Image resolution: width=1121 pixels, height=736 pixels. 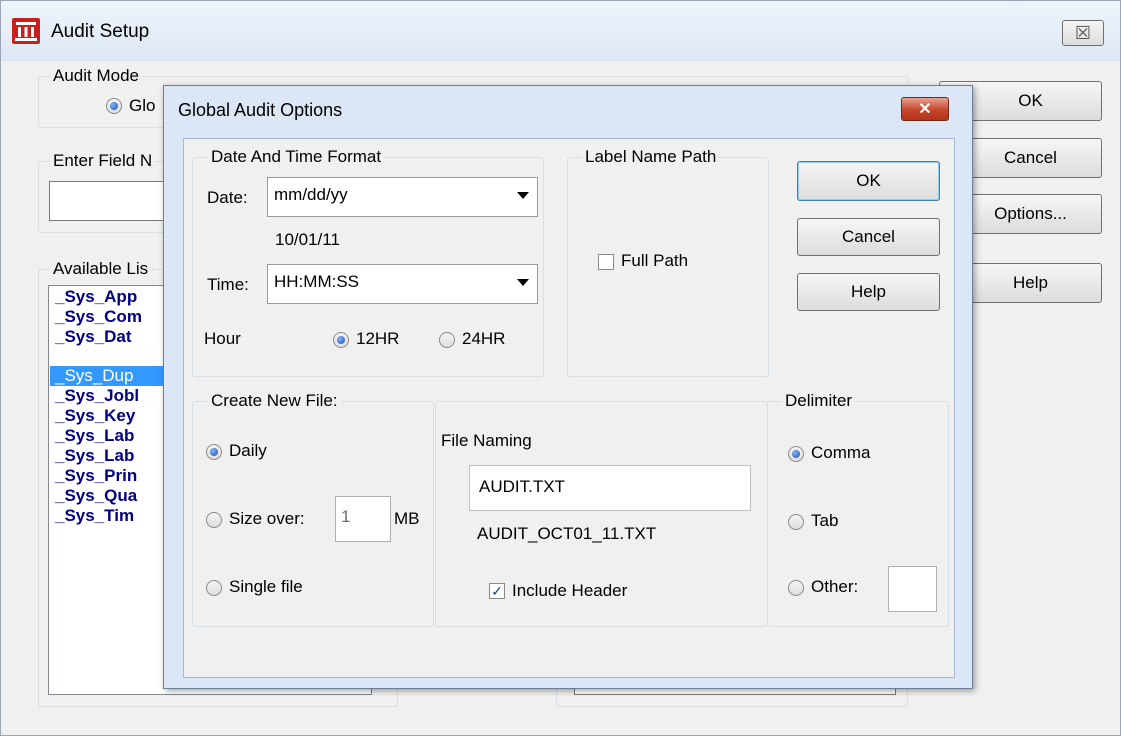 I want to click on dialog-help-label: Help, so click(x=868, y=291).